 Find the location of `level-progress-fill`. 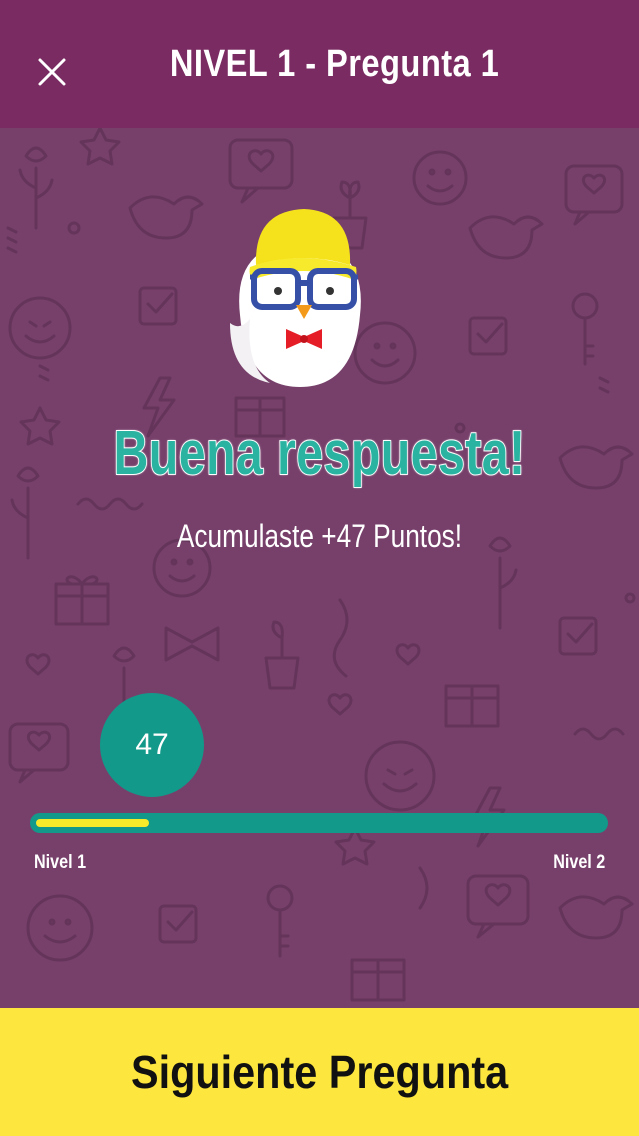

level-progress-fill is located at coordinates (93, 823).